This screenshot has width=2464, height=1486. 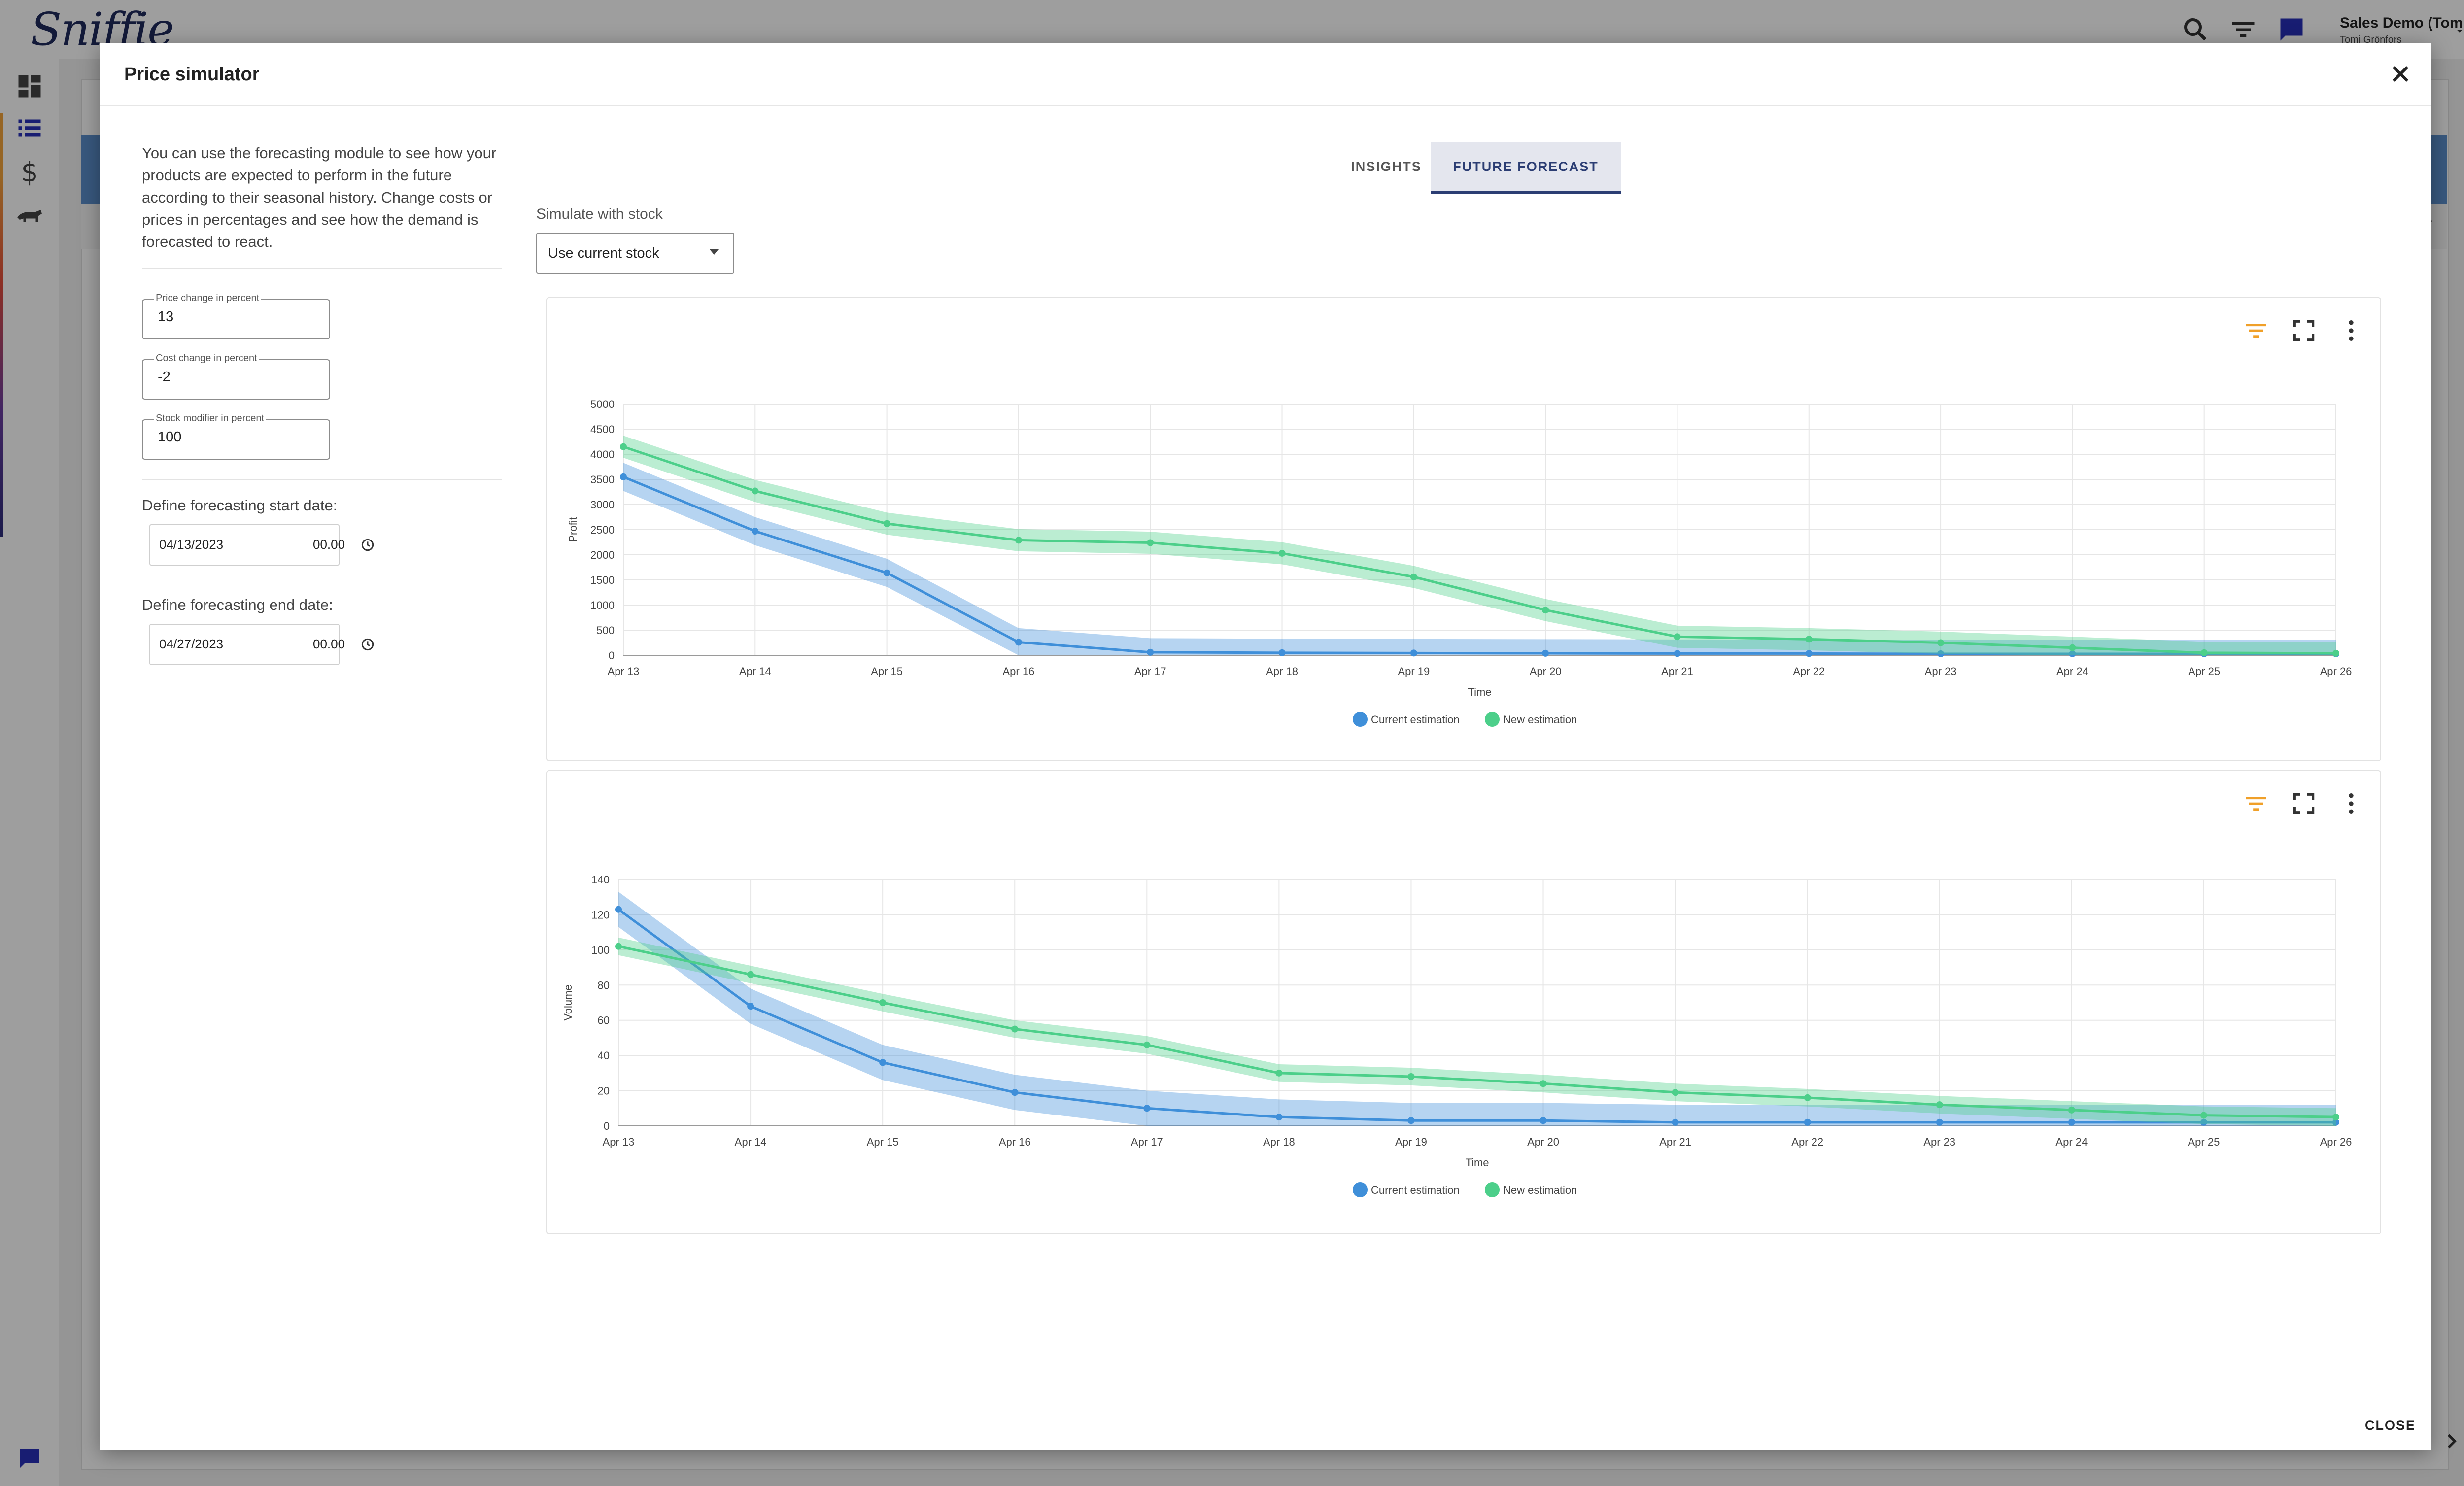 What do you see at coordinates (322, 479) in the screenshot?
I see `divider` at bounding box center [322, 479].